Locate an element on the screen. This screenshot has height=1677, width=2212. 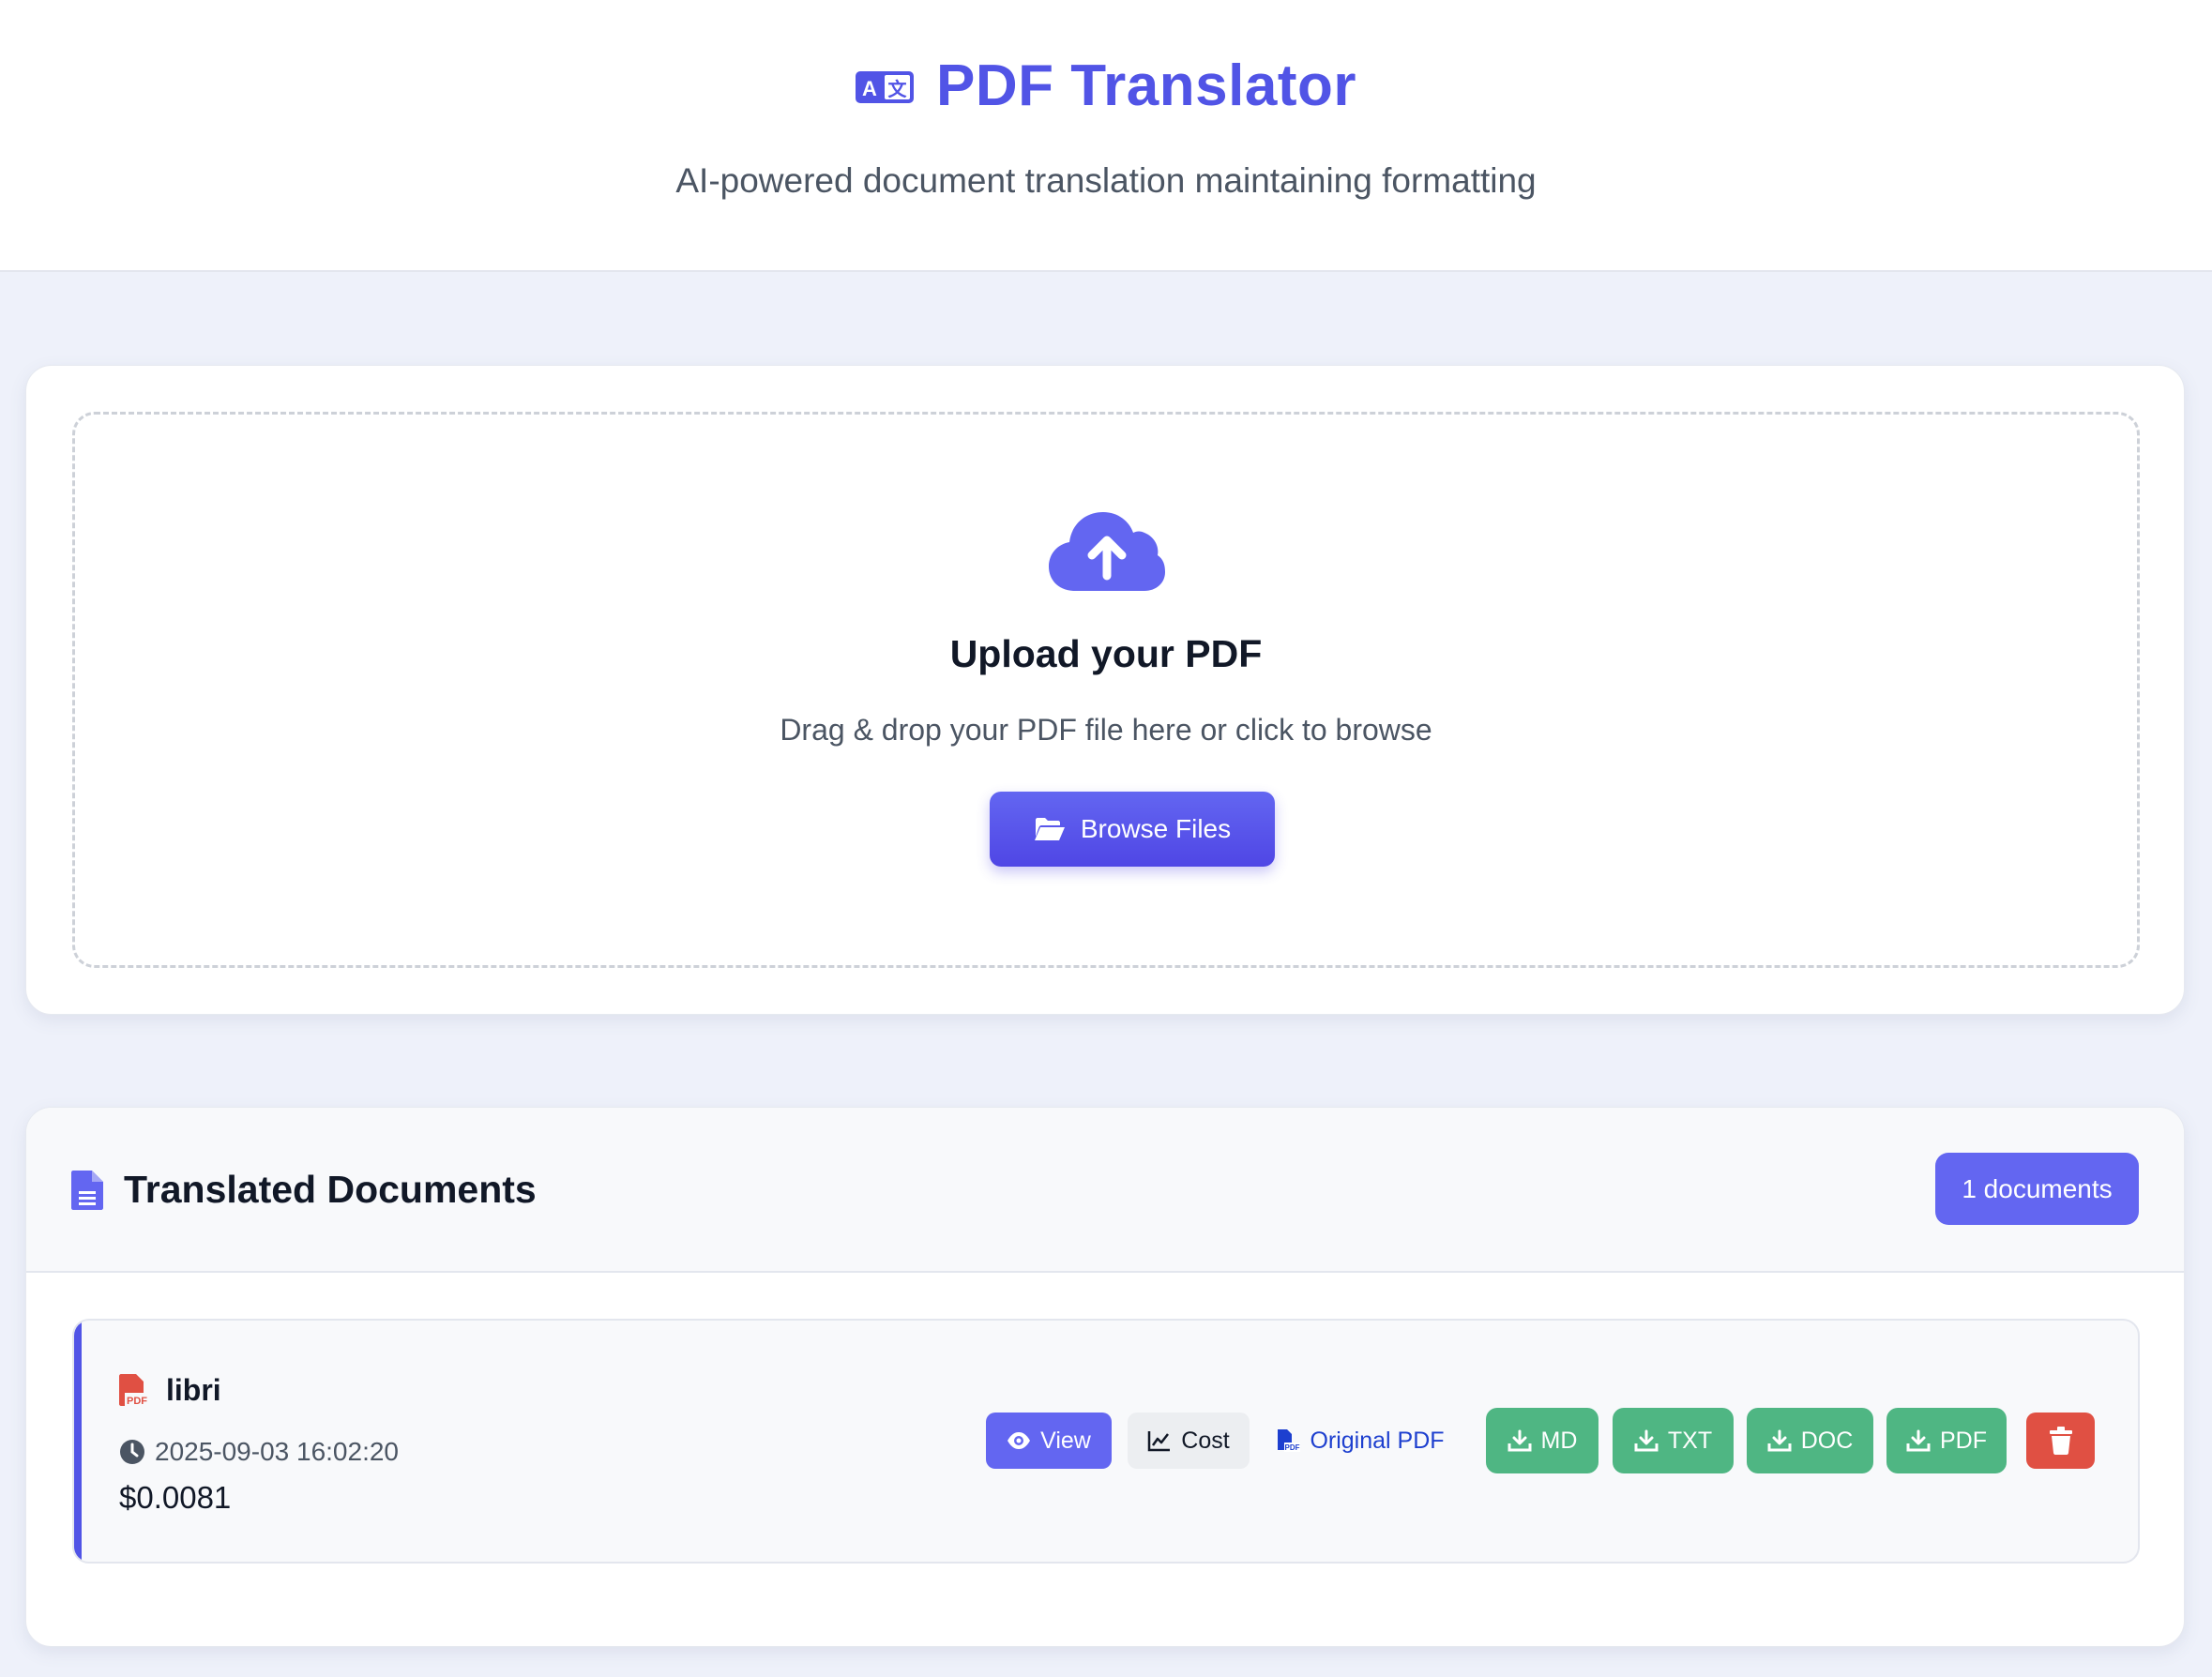
original-pdf-label: Original PDF is located at coordinates (1377, 1440).